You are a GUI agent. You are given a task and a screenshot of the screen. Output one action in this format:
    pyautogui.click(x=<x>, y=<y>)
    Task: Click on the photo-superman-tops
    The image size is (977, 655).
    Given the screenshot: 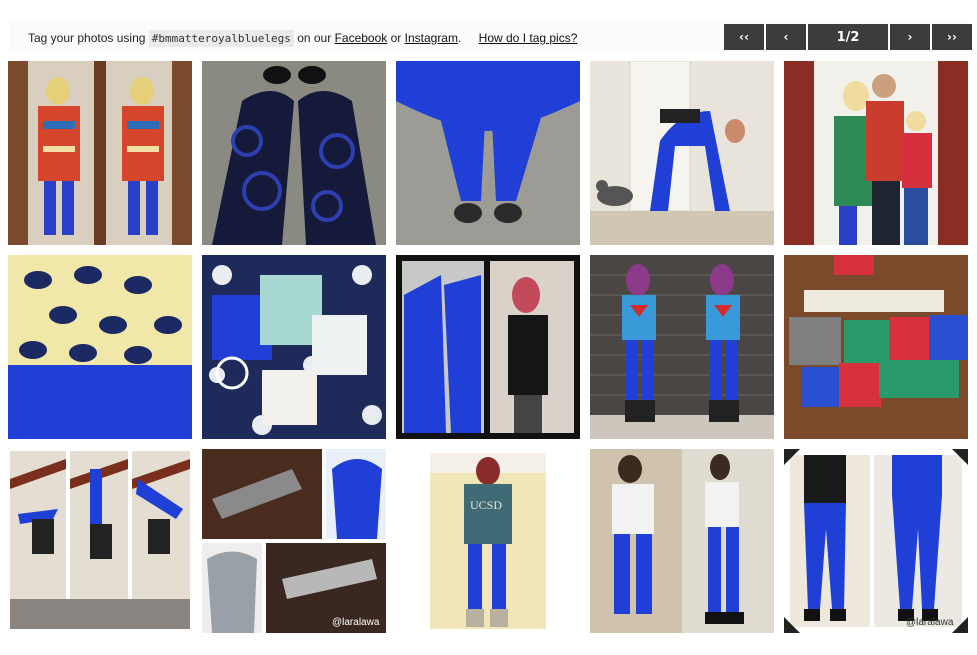 What is the action you would take?
    pyautogui.click(x=682, y=347)
    